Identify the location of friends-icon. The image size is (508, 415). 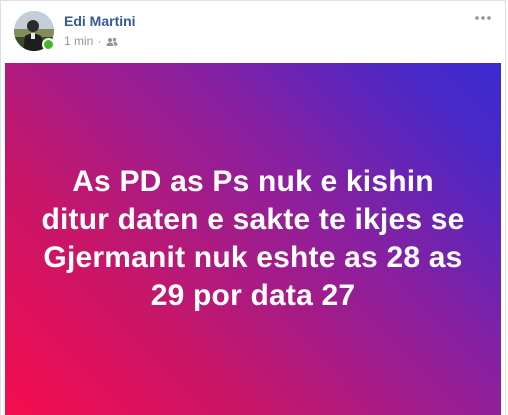
(112, 41).